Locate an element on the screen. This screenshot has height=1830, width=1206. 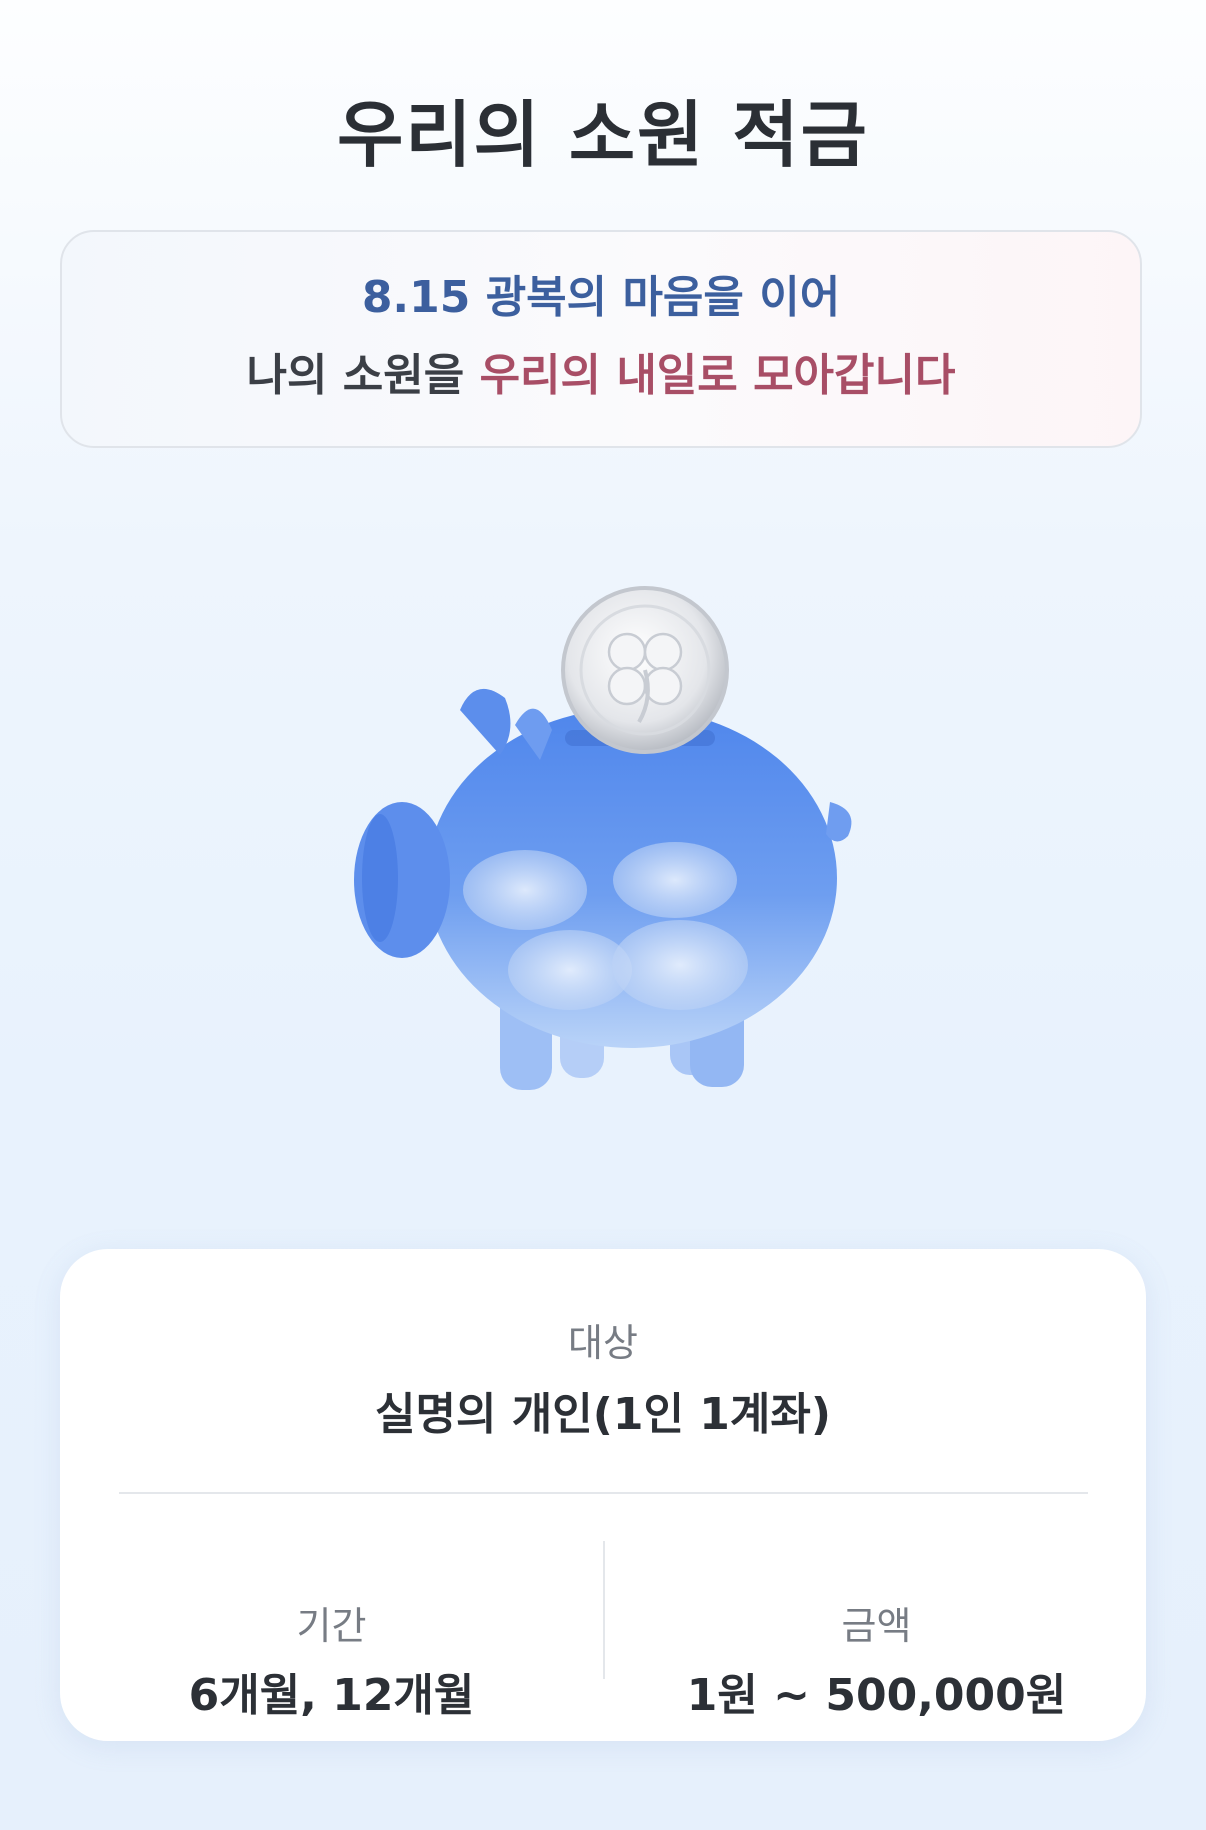
slogan-line-2-prefix: 나의 소원을 is located at coordinates (363, 375).